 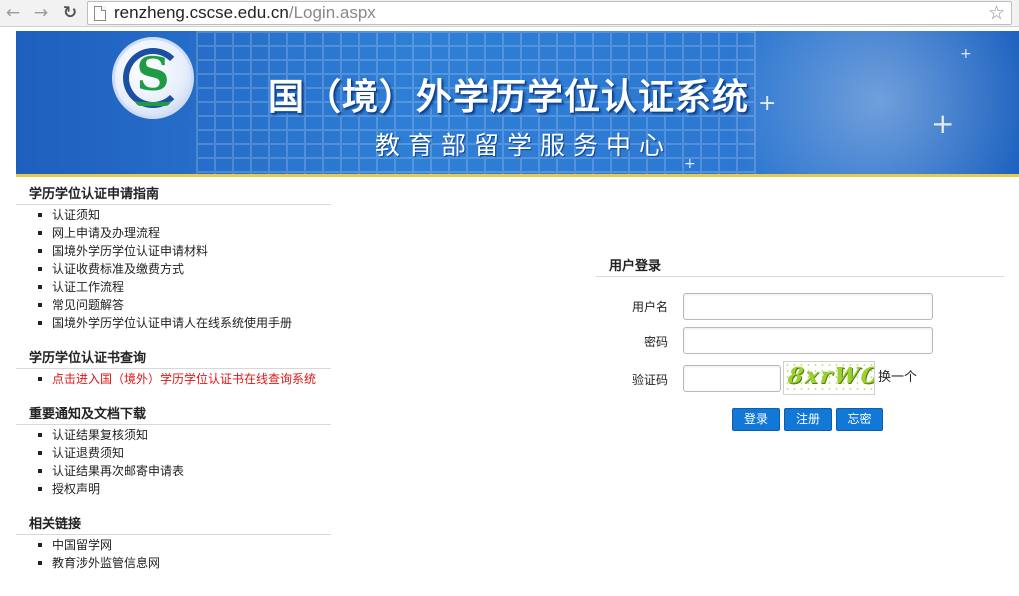 I want to click on query-section: 学历学位认证书查询 点击进入国（境外）学历学位认证书在线查询系统, so click(x=173, y=369).